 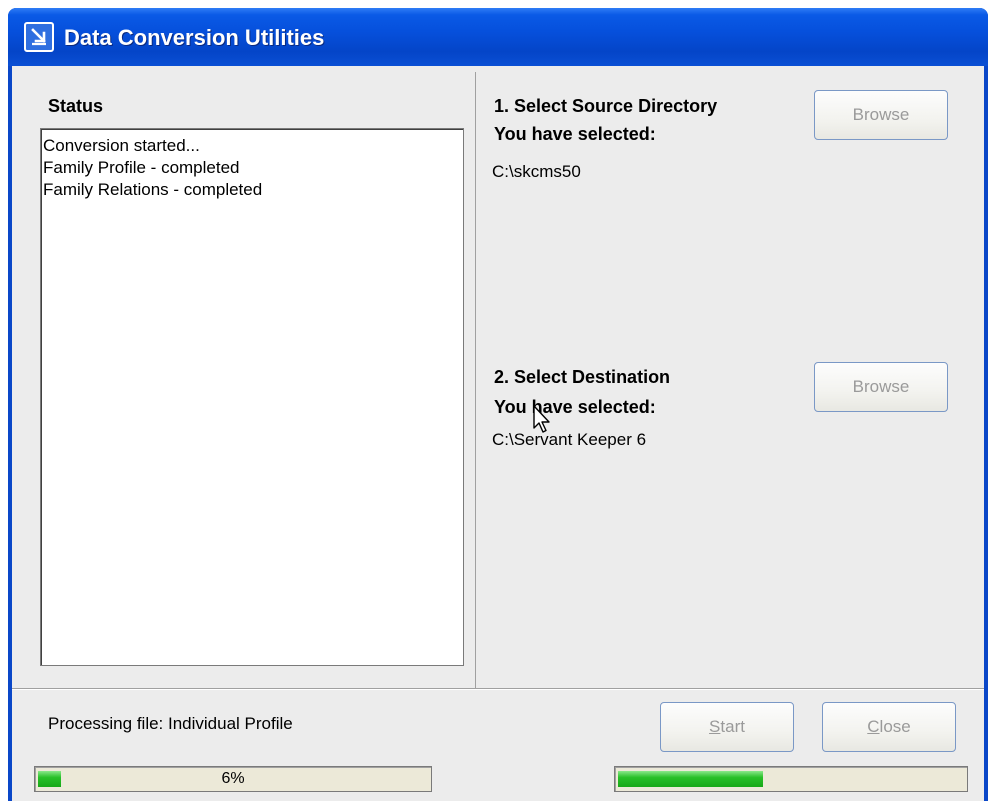 I want to click on destination-heading: 2. Select Destination, so click(x=582, y=377).